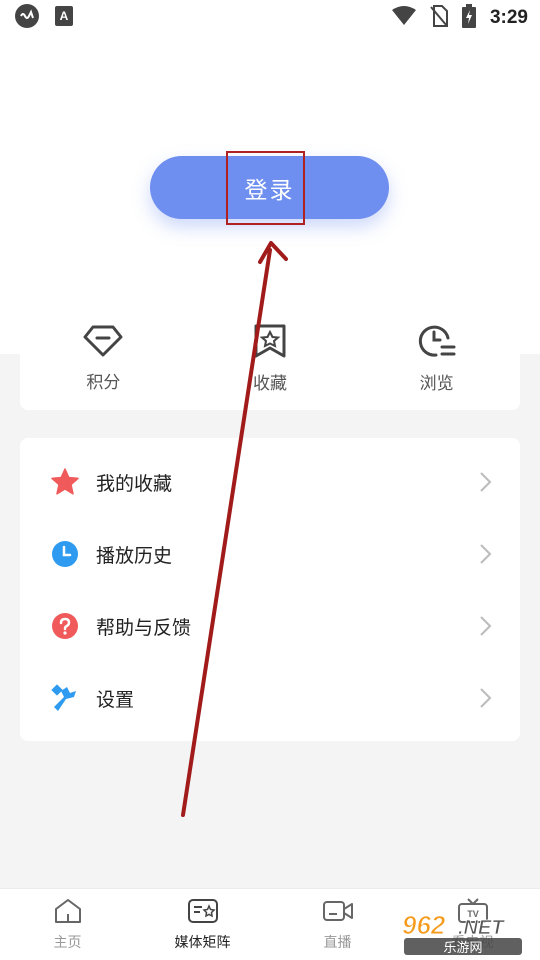 This screenshot has width=540, height=960. I want to click on menu-label-favorites: 我的收藏, so click(134, 483).